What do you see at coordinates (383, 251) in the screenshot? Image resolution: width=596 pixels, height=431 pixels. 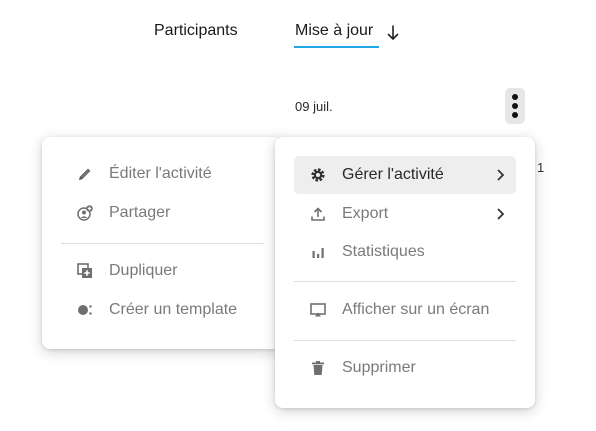 I see `menu-item-label: Statistiques` at bounding box center [383, 251].